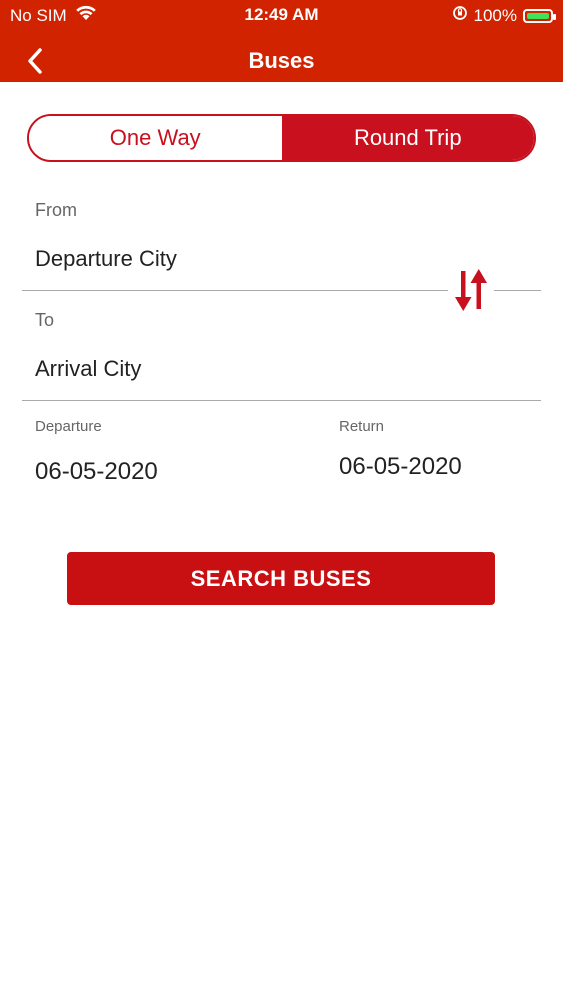 The image size is (563, 1000). Describe the element at coordinates (68, 426) in the screenshot. I see `departure-label: Departure` at that location.